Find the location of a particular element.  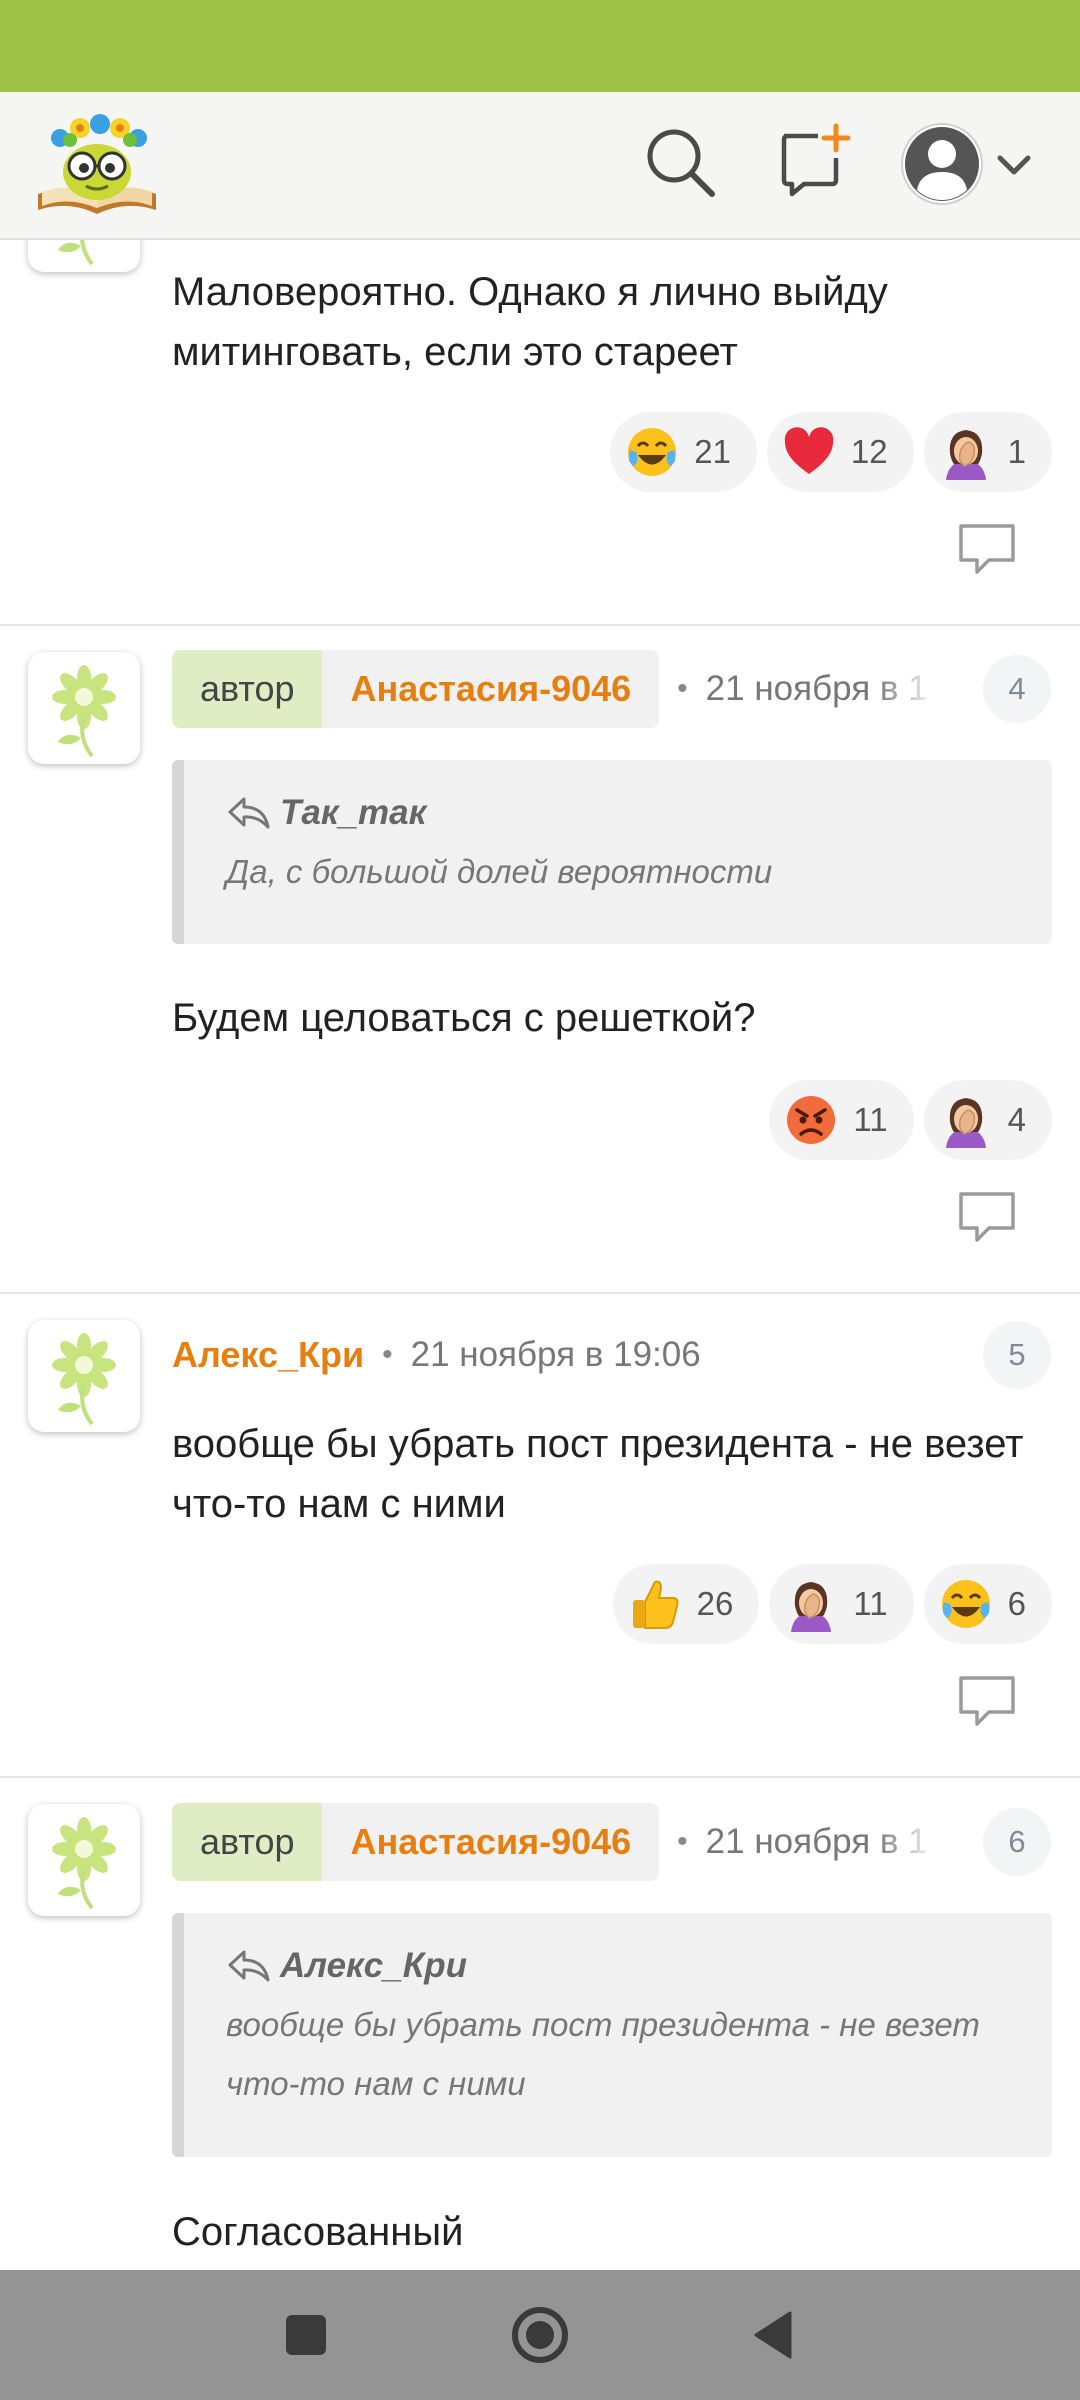

quote-header: Алекс_Кри is located at coordinates (619, 1966).